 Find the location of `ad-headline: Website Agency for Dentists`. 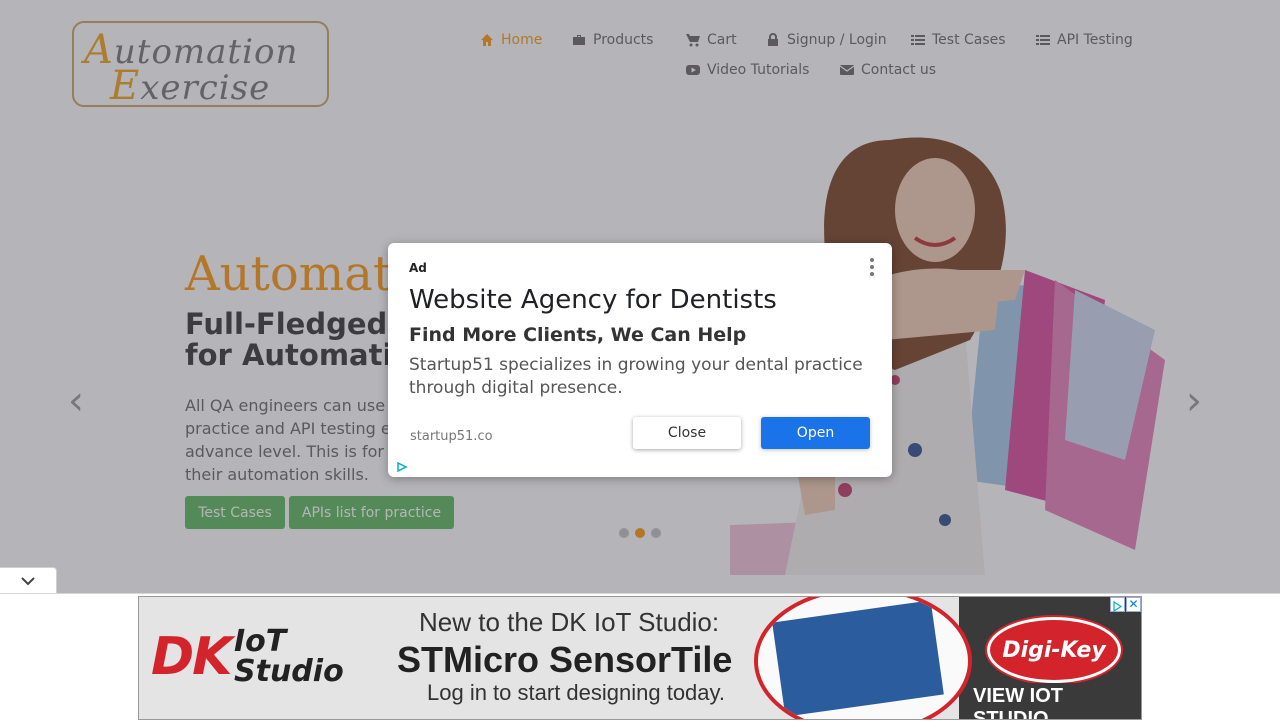

ad-headline: Website Agency for Dentists is located at coordinates (593, 300).